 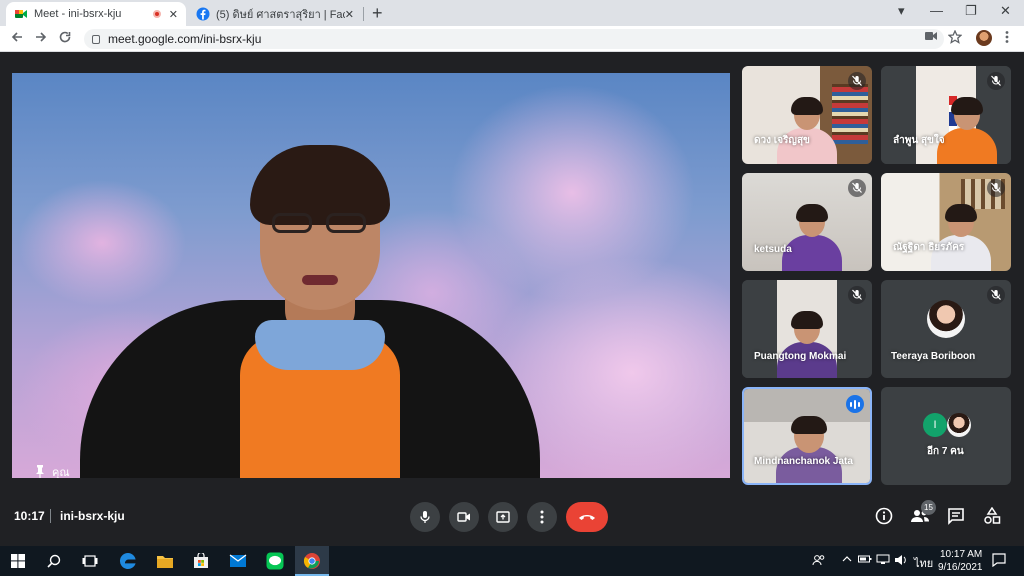 I want to click on people-tray-icon, so click(x=819, y=561).